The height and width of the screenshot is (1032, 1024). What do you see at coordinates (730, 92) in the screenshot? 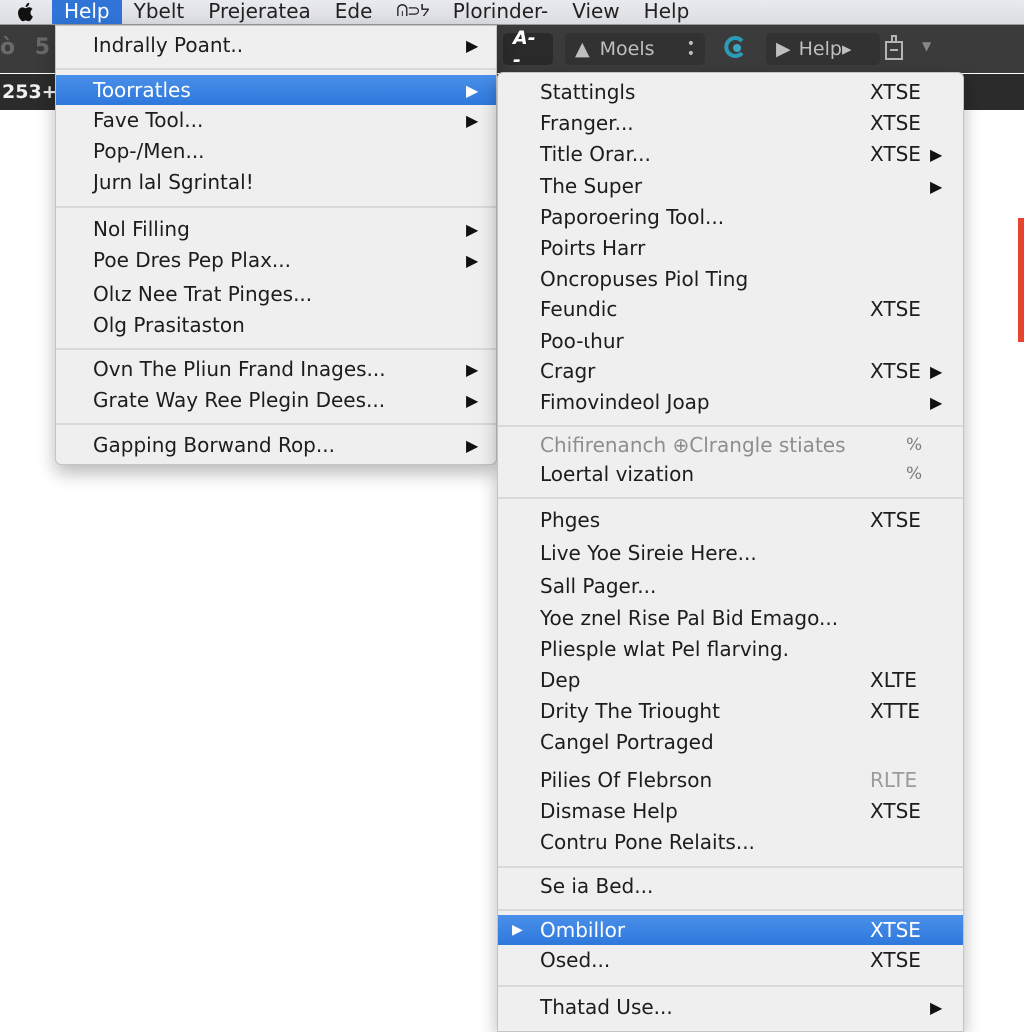
I see `submenu-item-stattingls: Stattingls XTSE` at bounding box center [730, 92].